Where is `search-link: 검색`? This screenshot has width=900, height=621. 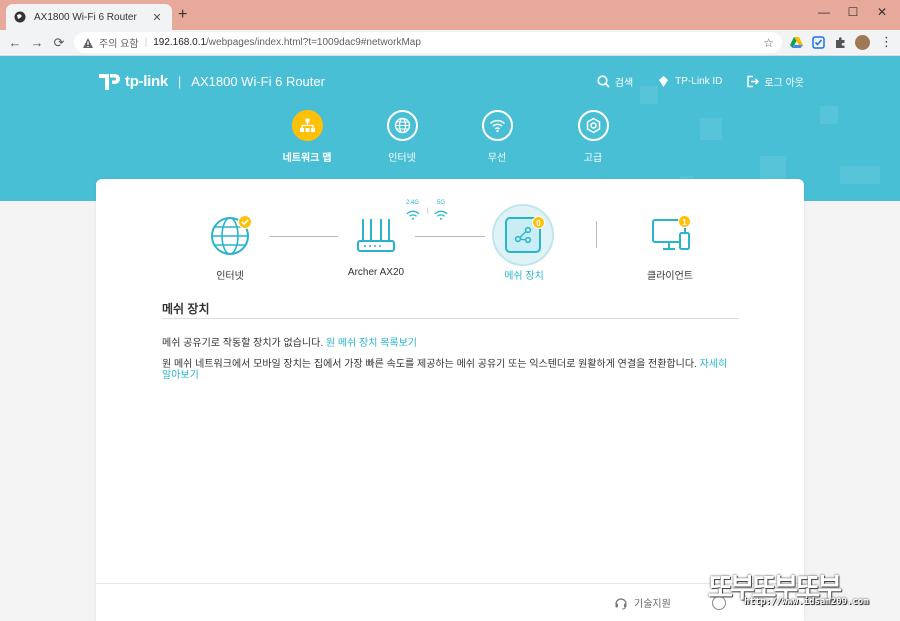 search-link: 검색 is located at coordinates (615, 81).